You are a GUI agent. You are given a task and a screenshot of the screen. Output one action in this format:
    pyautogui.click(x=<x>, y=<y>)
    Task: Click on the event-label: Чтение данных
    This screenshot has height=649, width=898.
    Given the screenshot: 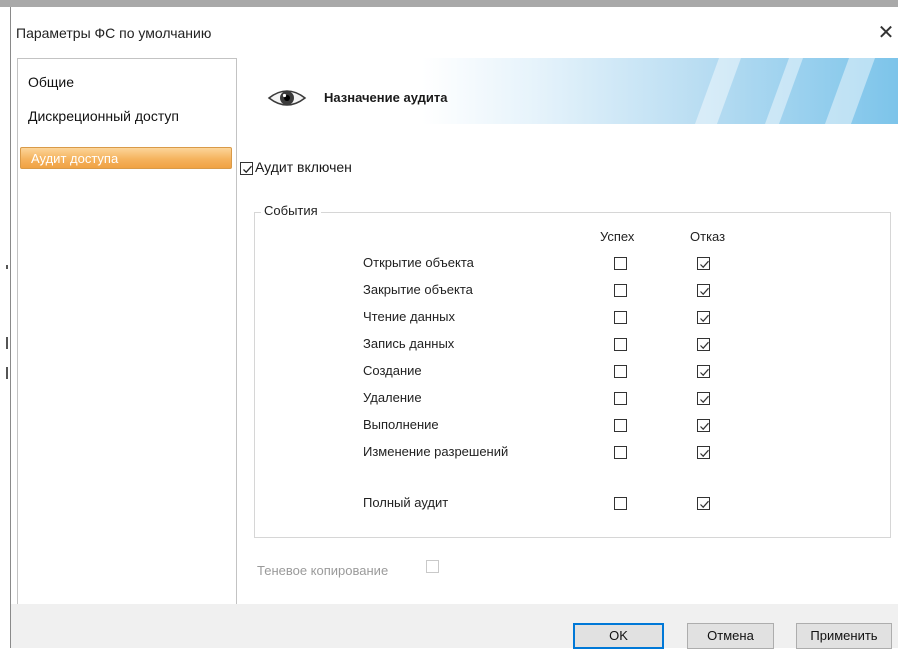 What is the action you would take?
    pyautogui.click(x=409, y=316)
    